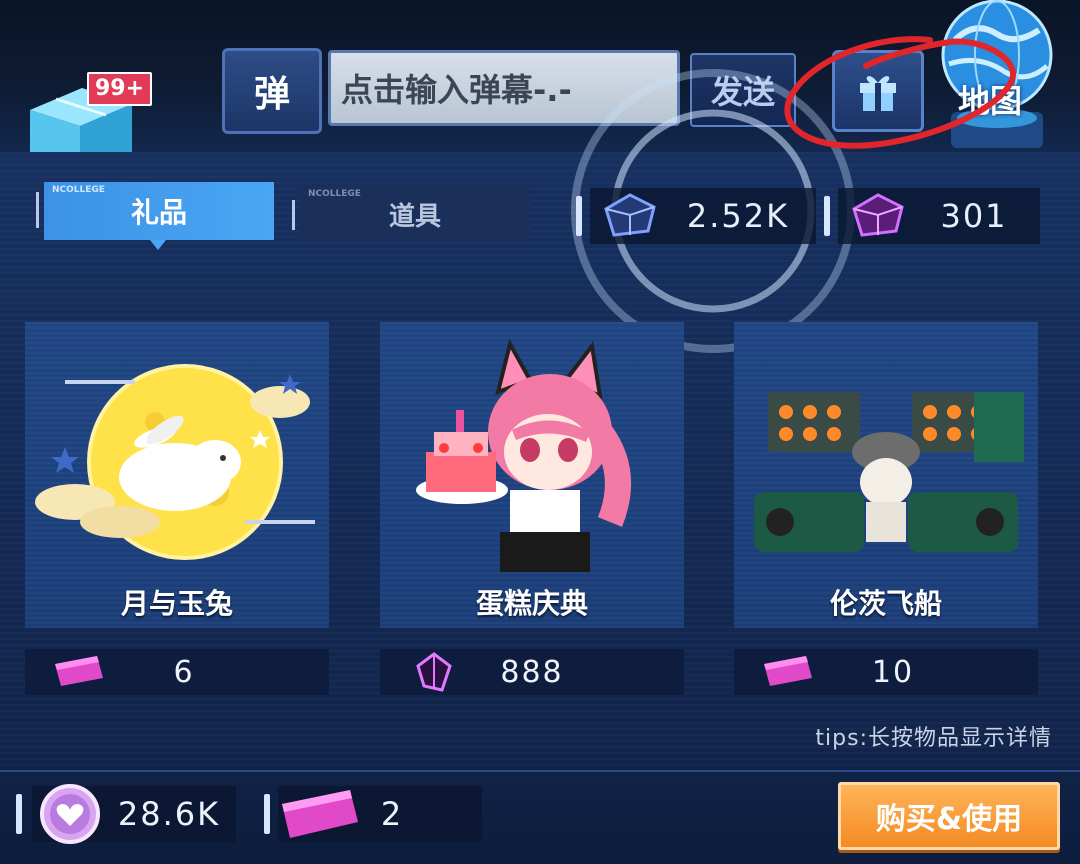 Image resolution: width=1080 pixels, height=864 pixels. Describe the element at coordinates (158, 245) in the screenshot. I see `active-tab-pointer` at that location.